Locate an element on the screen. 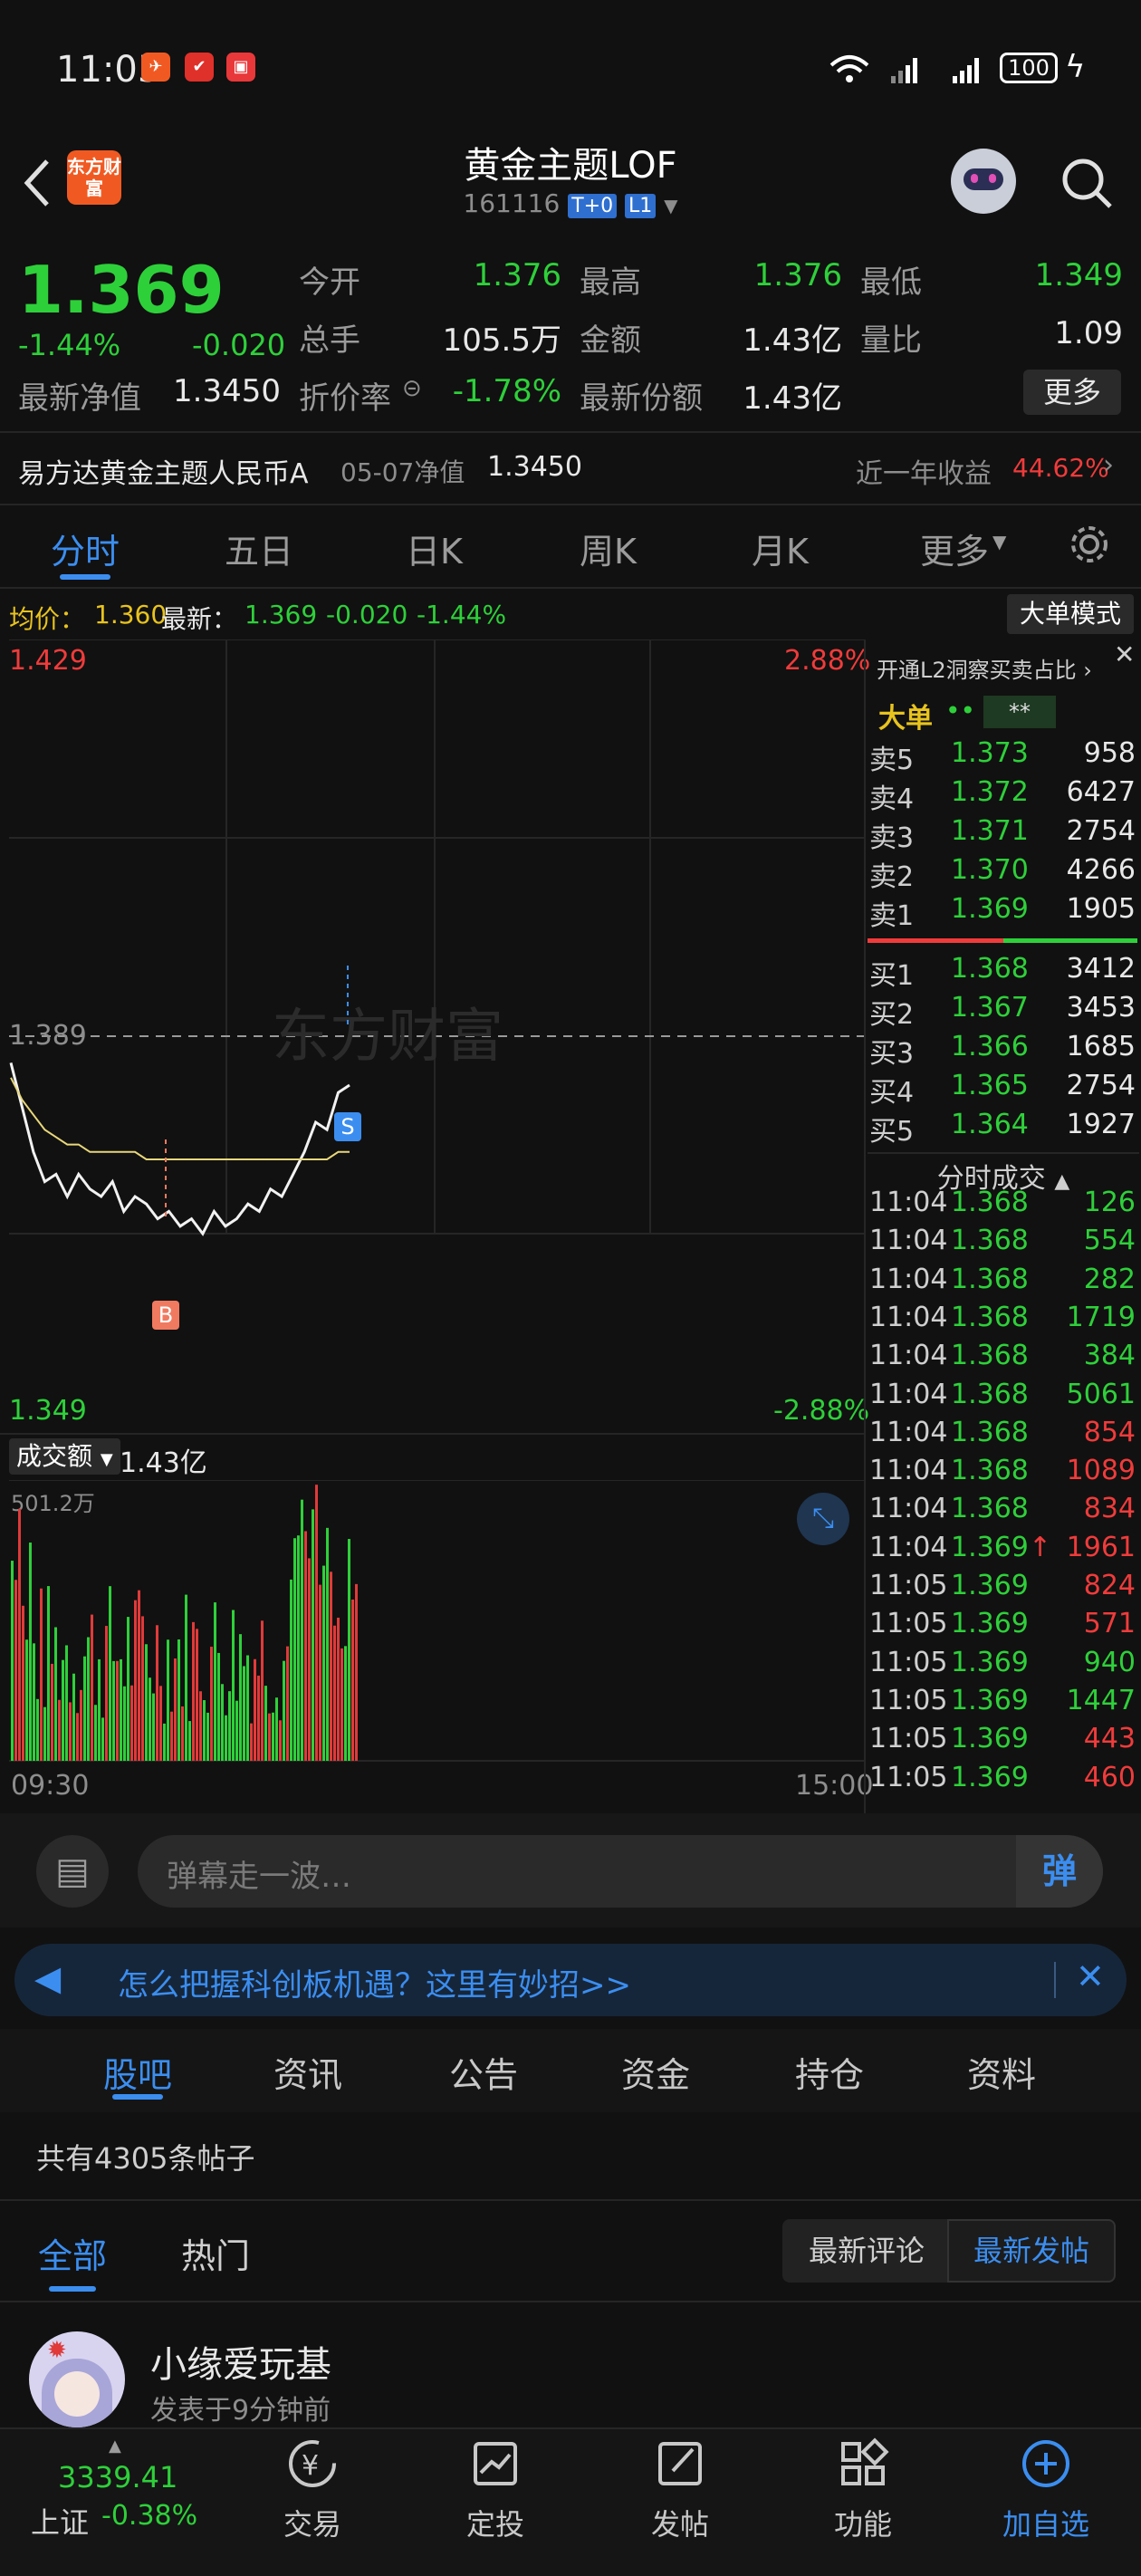 This screenshot has width=1141, height=2576. active-filter-indicator is located at coordinates (73, 2289).